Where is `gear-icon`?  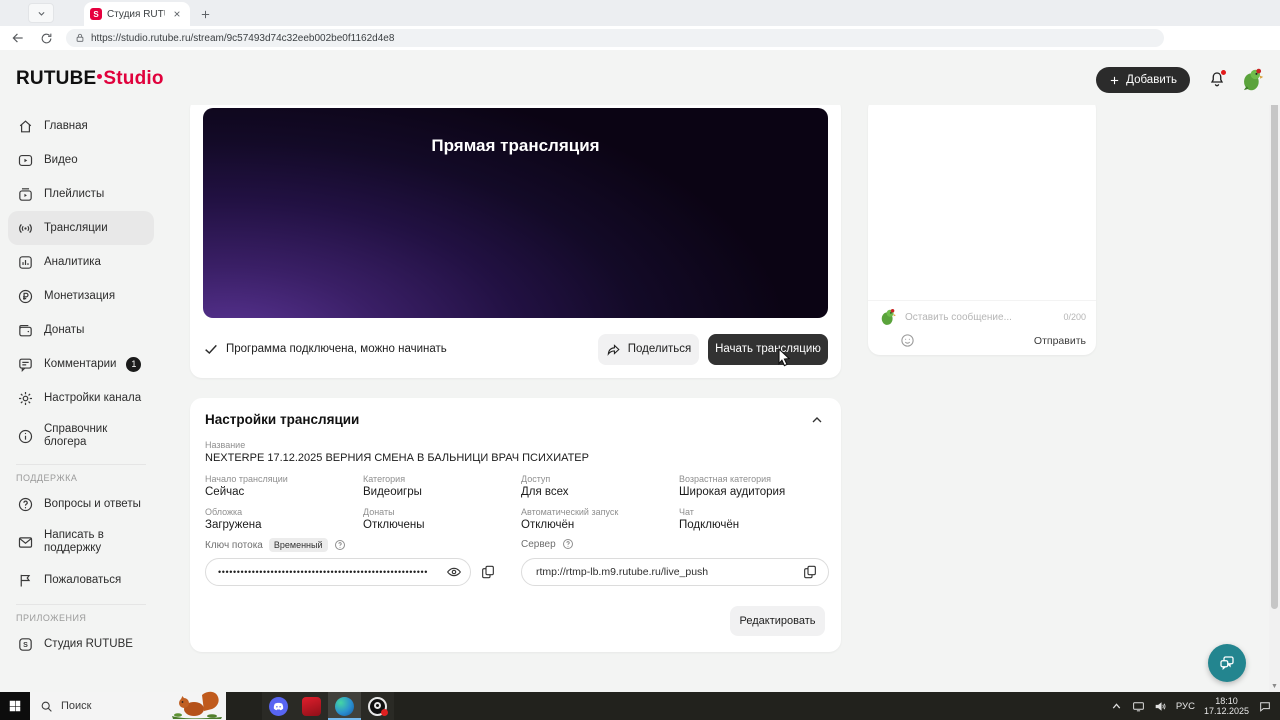
gear-icon is located at coordinates (25, 398).